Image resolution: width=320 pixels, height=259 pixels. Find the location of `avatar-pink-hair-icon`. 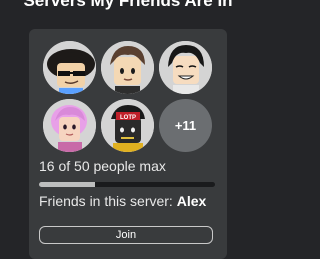

avatar-pink-hair-icon is located at coordinates (69, 125).